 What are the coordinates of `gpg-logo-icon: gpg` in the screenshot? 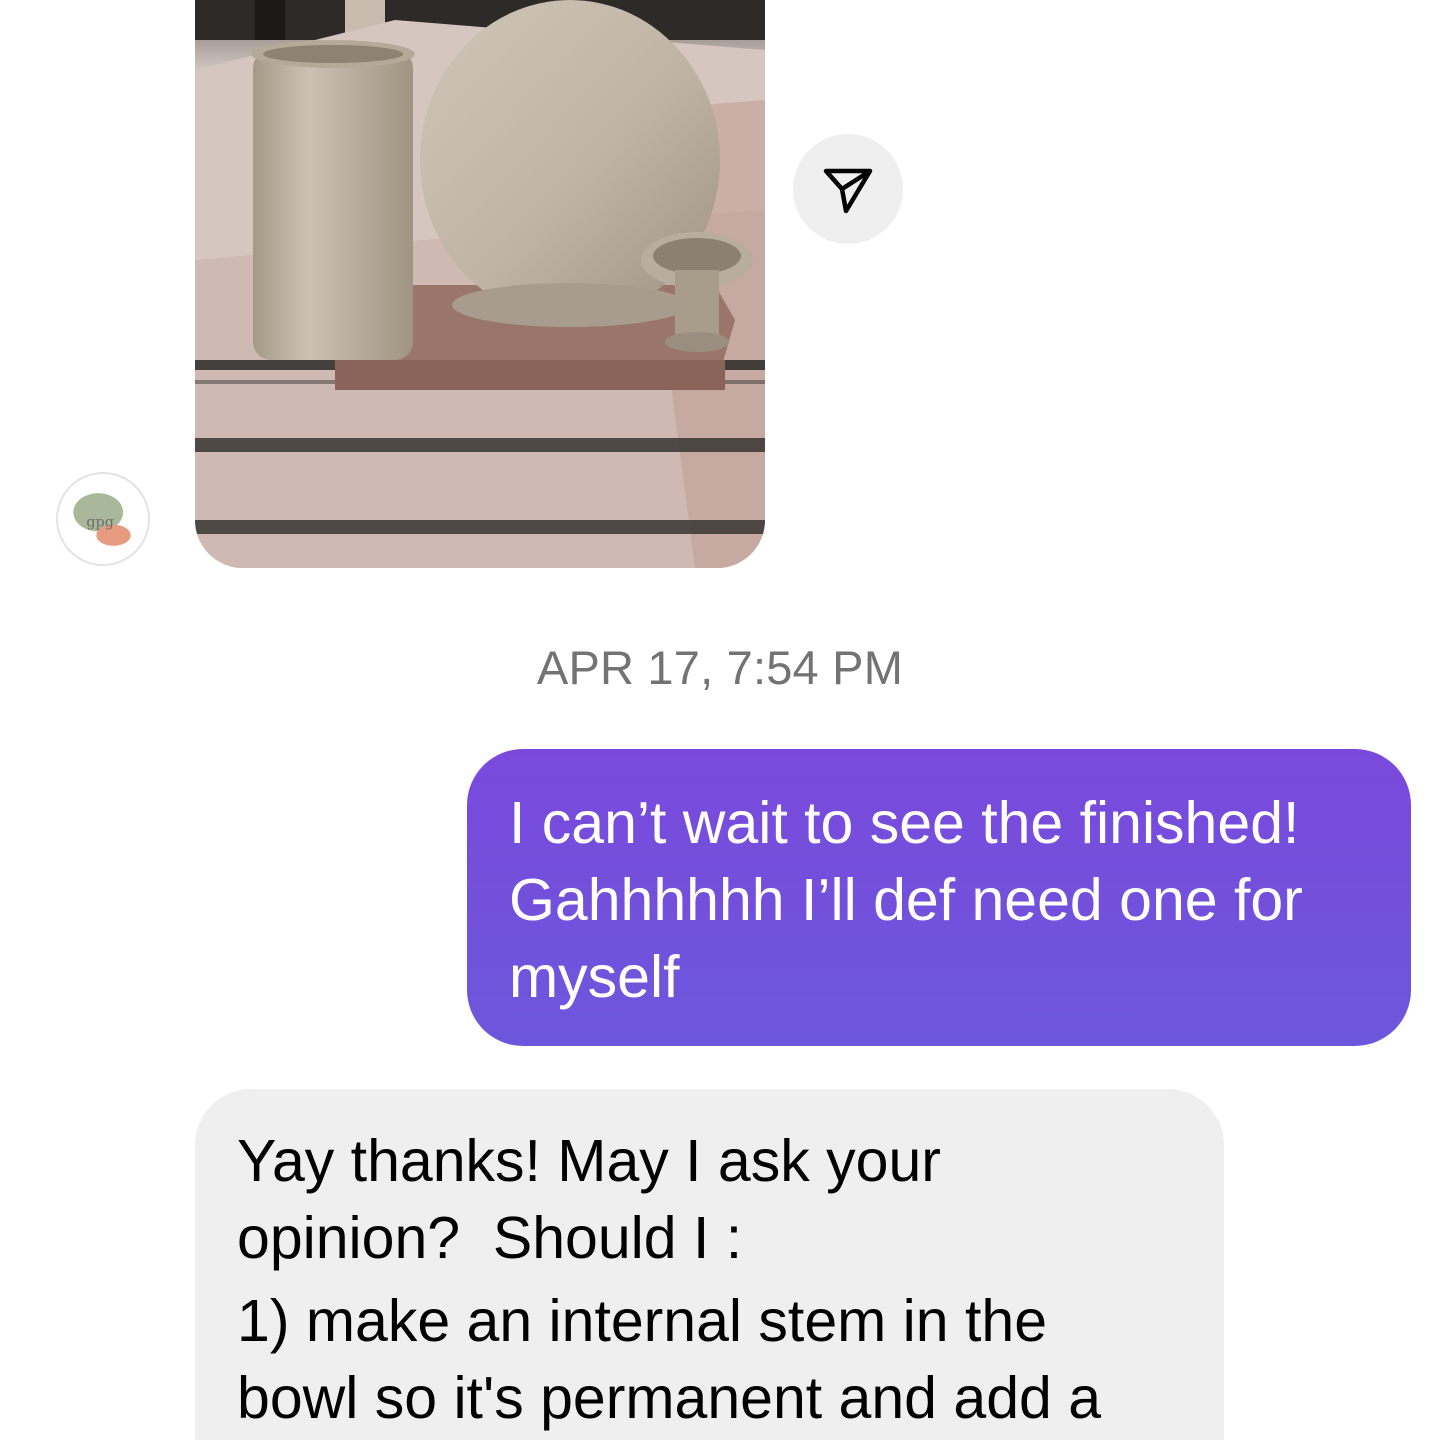 It's located at (103, 519).